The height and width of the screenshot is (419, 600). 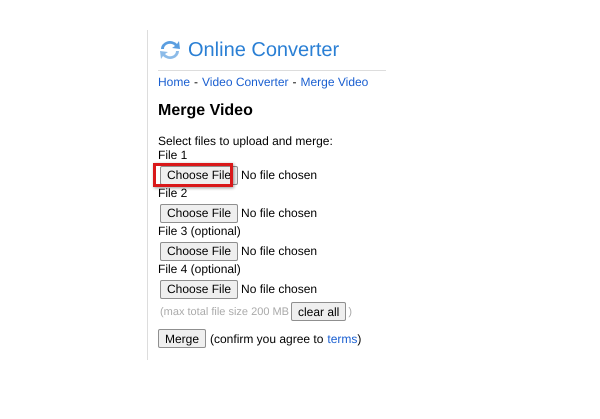 What do you see at coordinates (246, 141) in the screenshot?
I see `instructions-text: Select files to upload and merge:` at bounding box center [246, 141].